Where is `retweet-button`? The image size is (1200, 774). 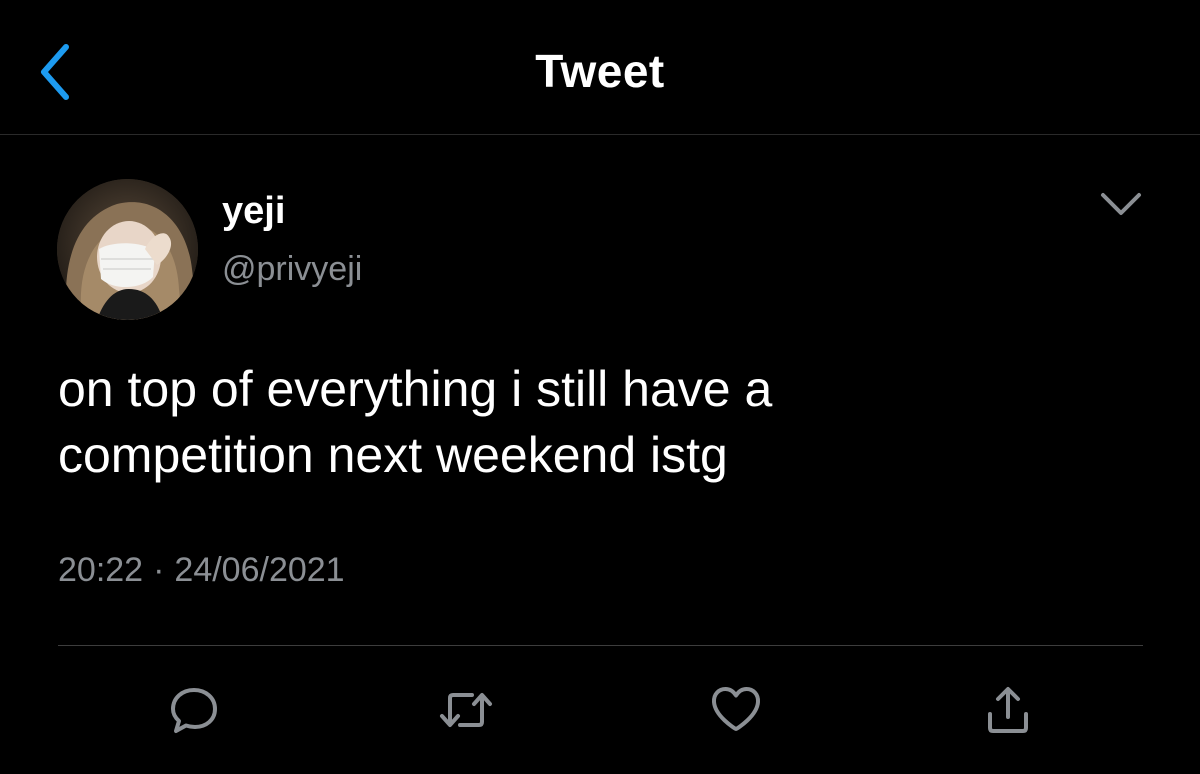
retweet-button is located at coordinates (466, 710).